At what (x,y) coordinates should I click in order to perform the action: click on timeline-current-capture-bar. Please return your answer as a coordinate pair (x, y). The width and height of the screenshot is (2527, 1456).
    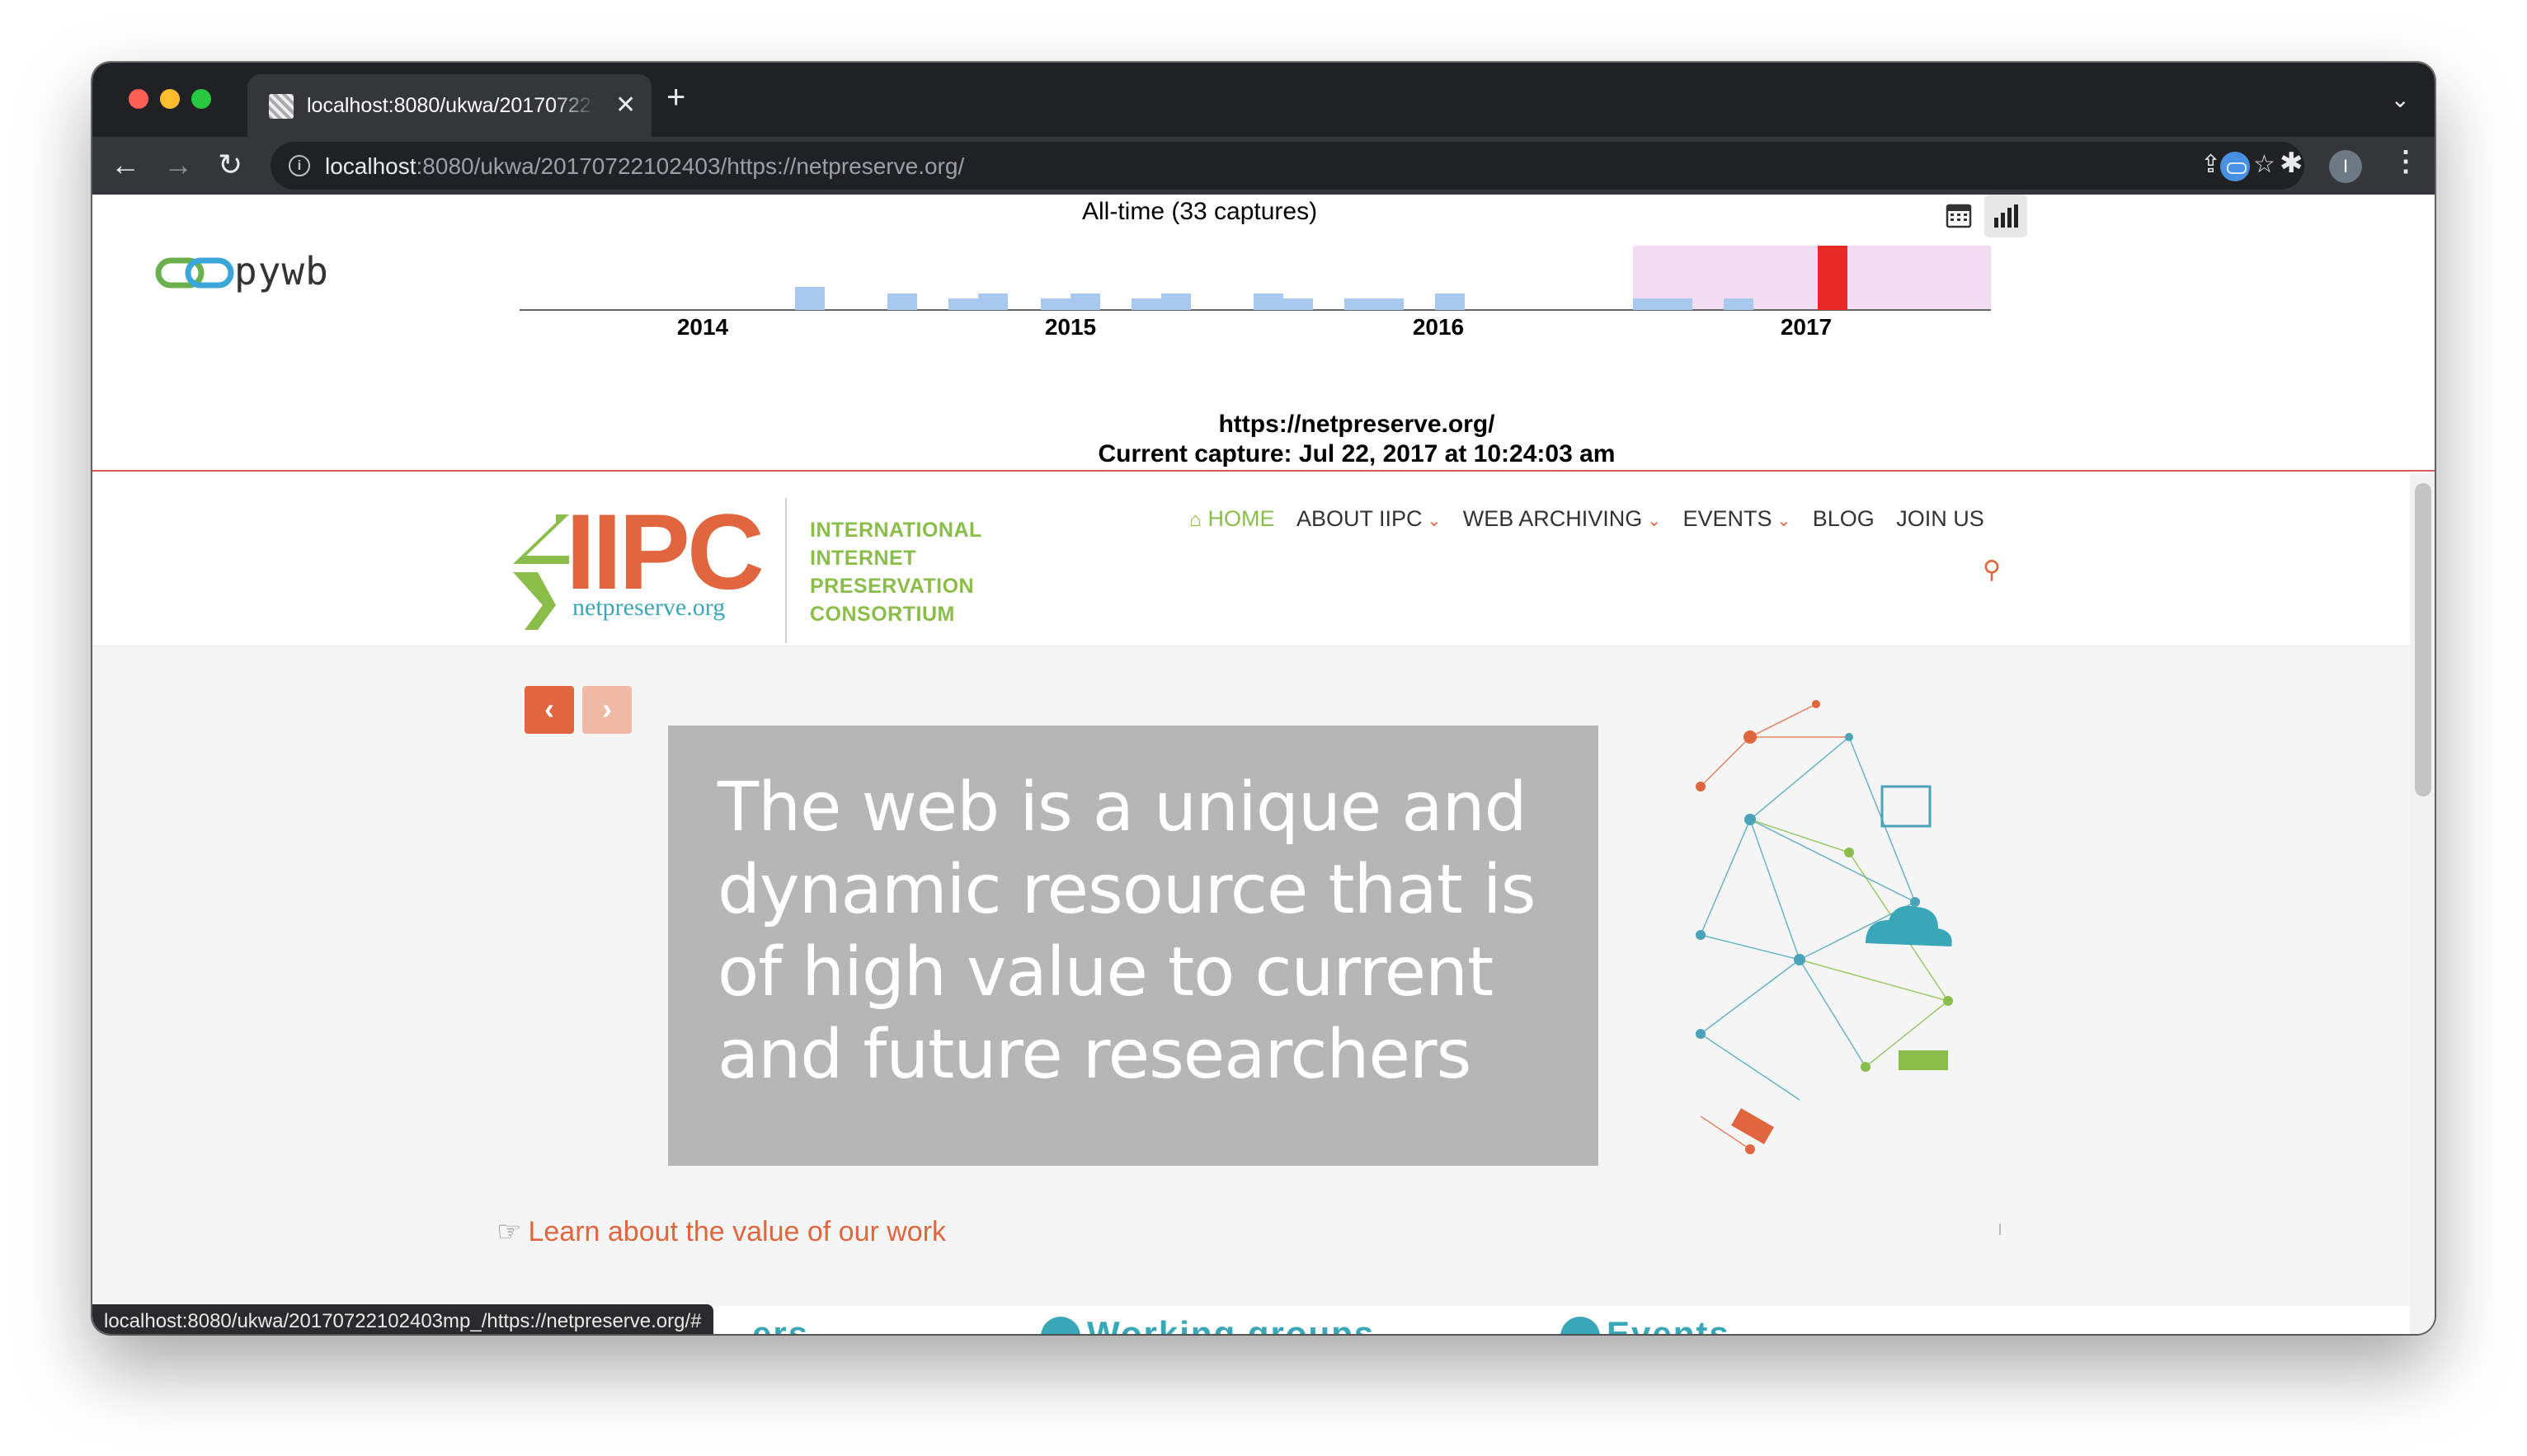
    Looking at the image, I should click on (1833, 278).